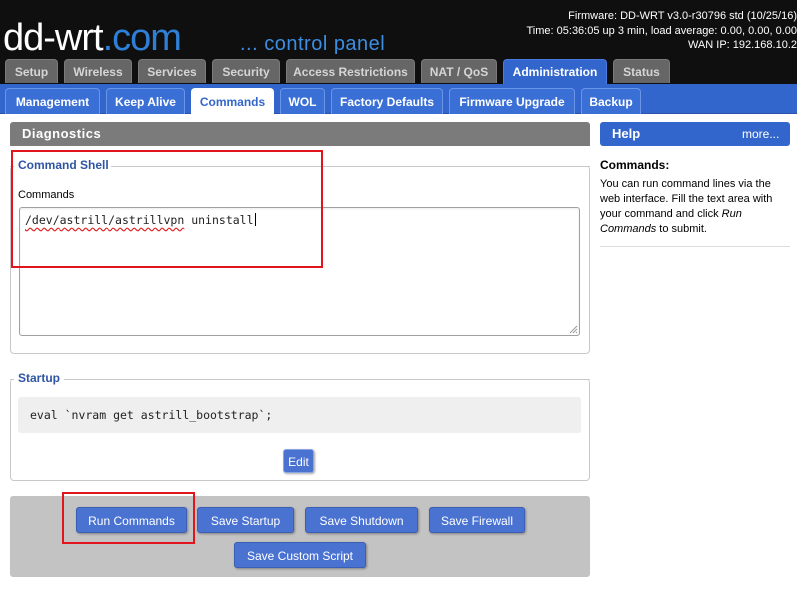 This screenshot has height=590, width=797. Describe the element at coordinates (128, 518) in the screenshot. I see `highlight-box-run-commands` at that location.